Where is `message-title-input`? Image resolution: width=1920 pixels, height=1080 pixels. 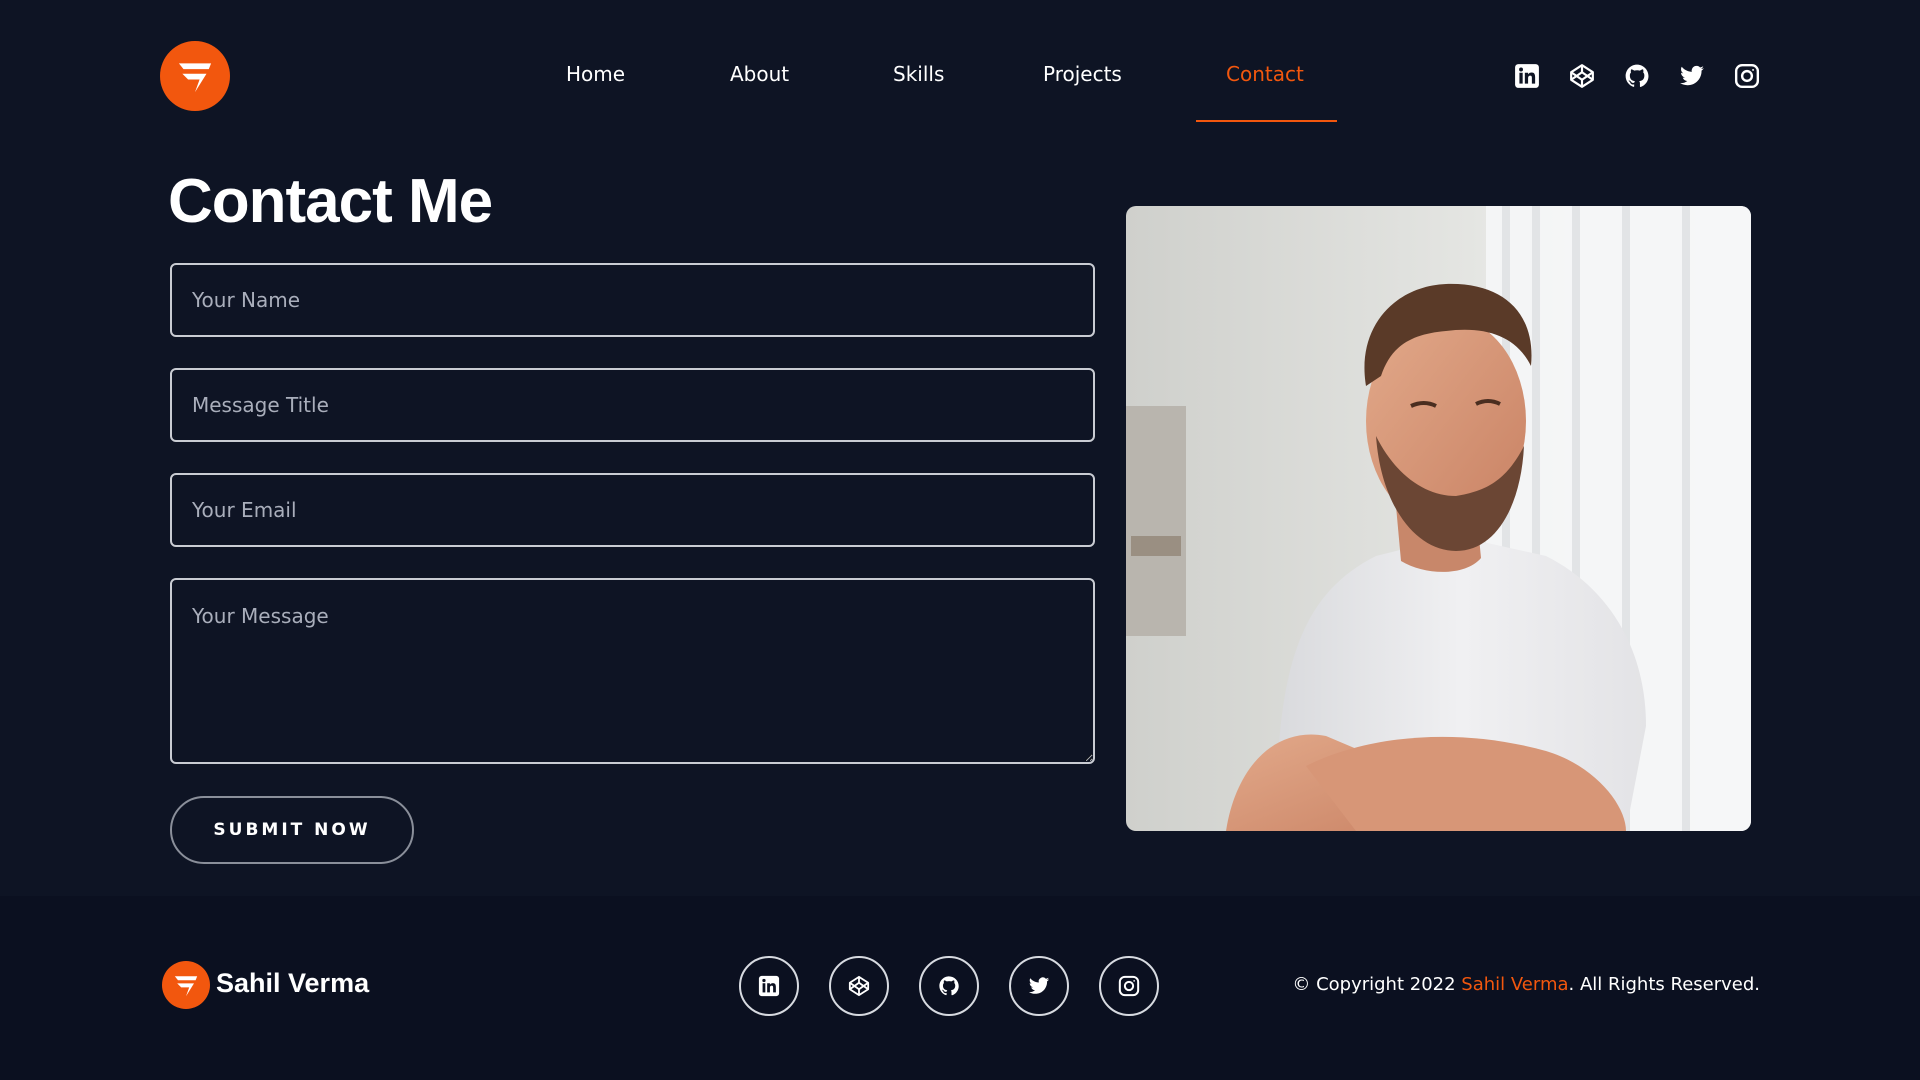
message-title-input is located at coordinates (632, 405).